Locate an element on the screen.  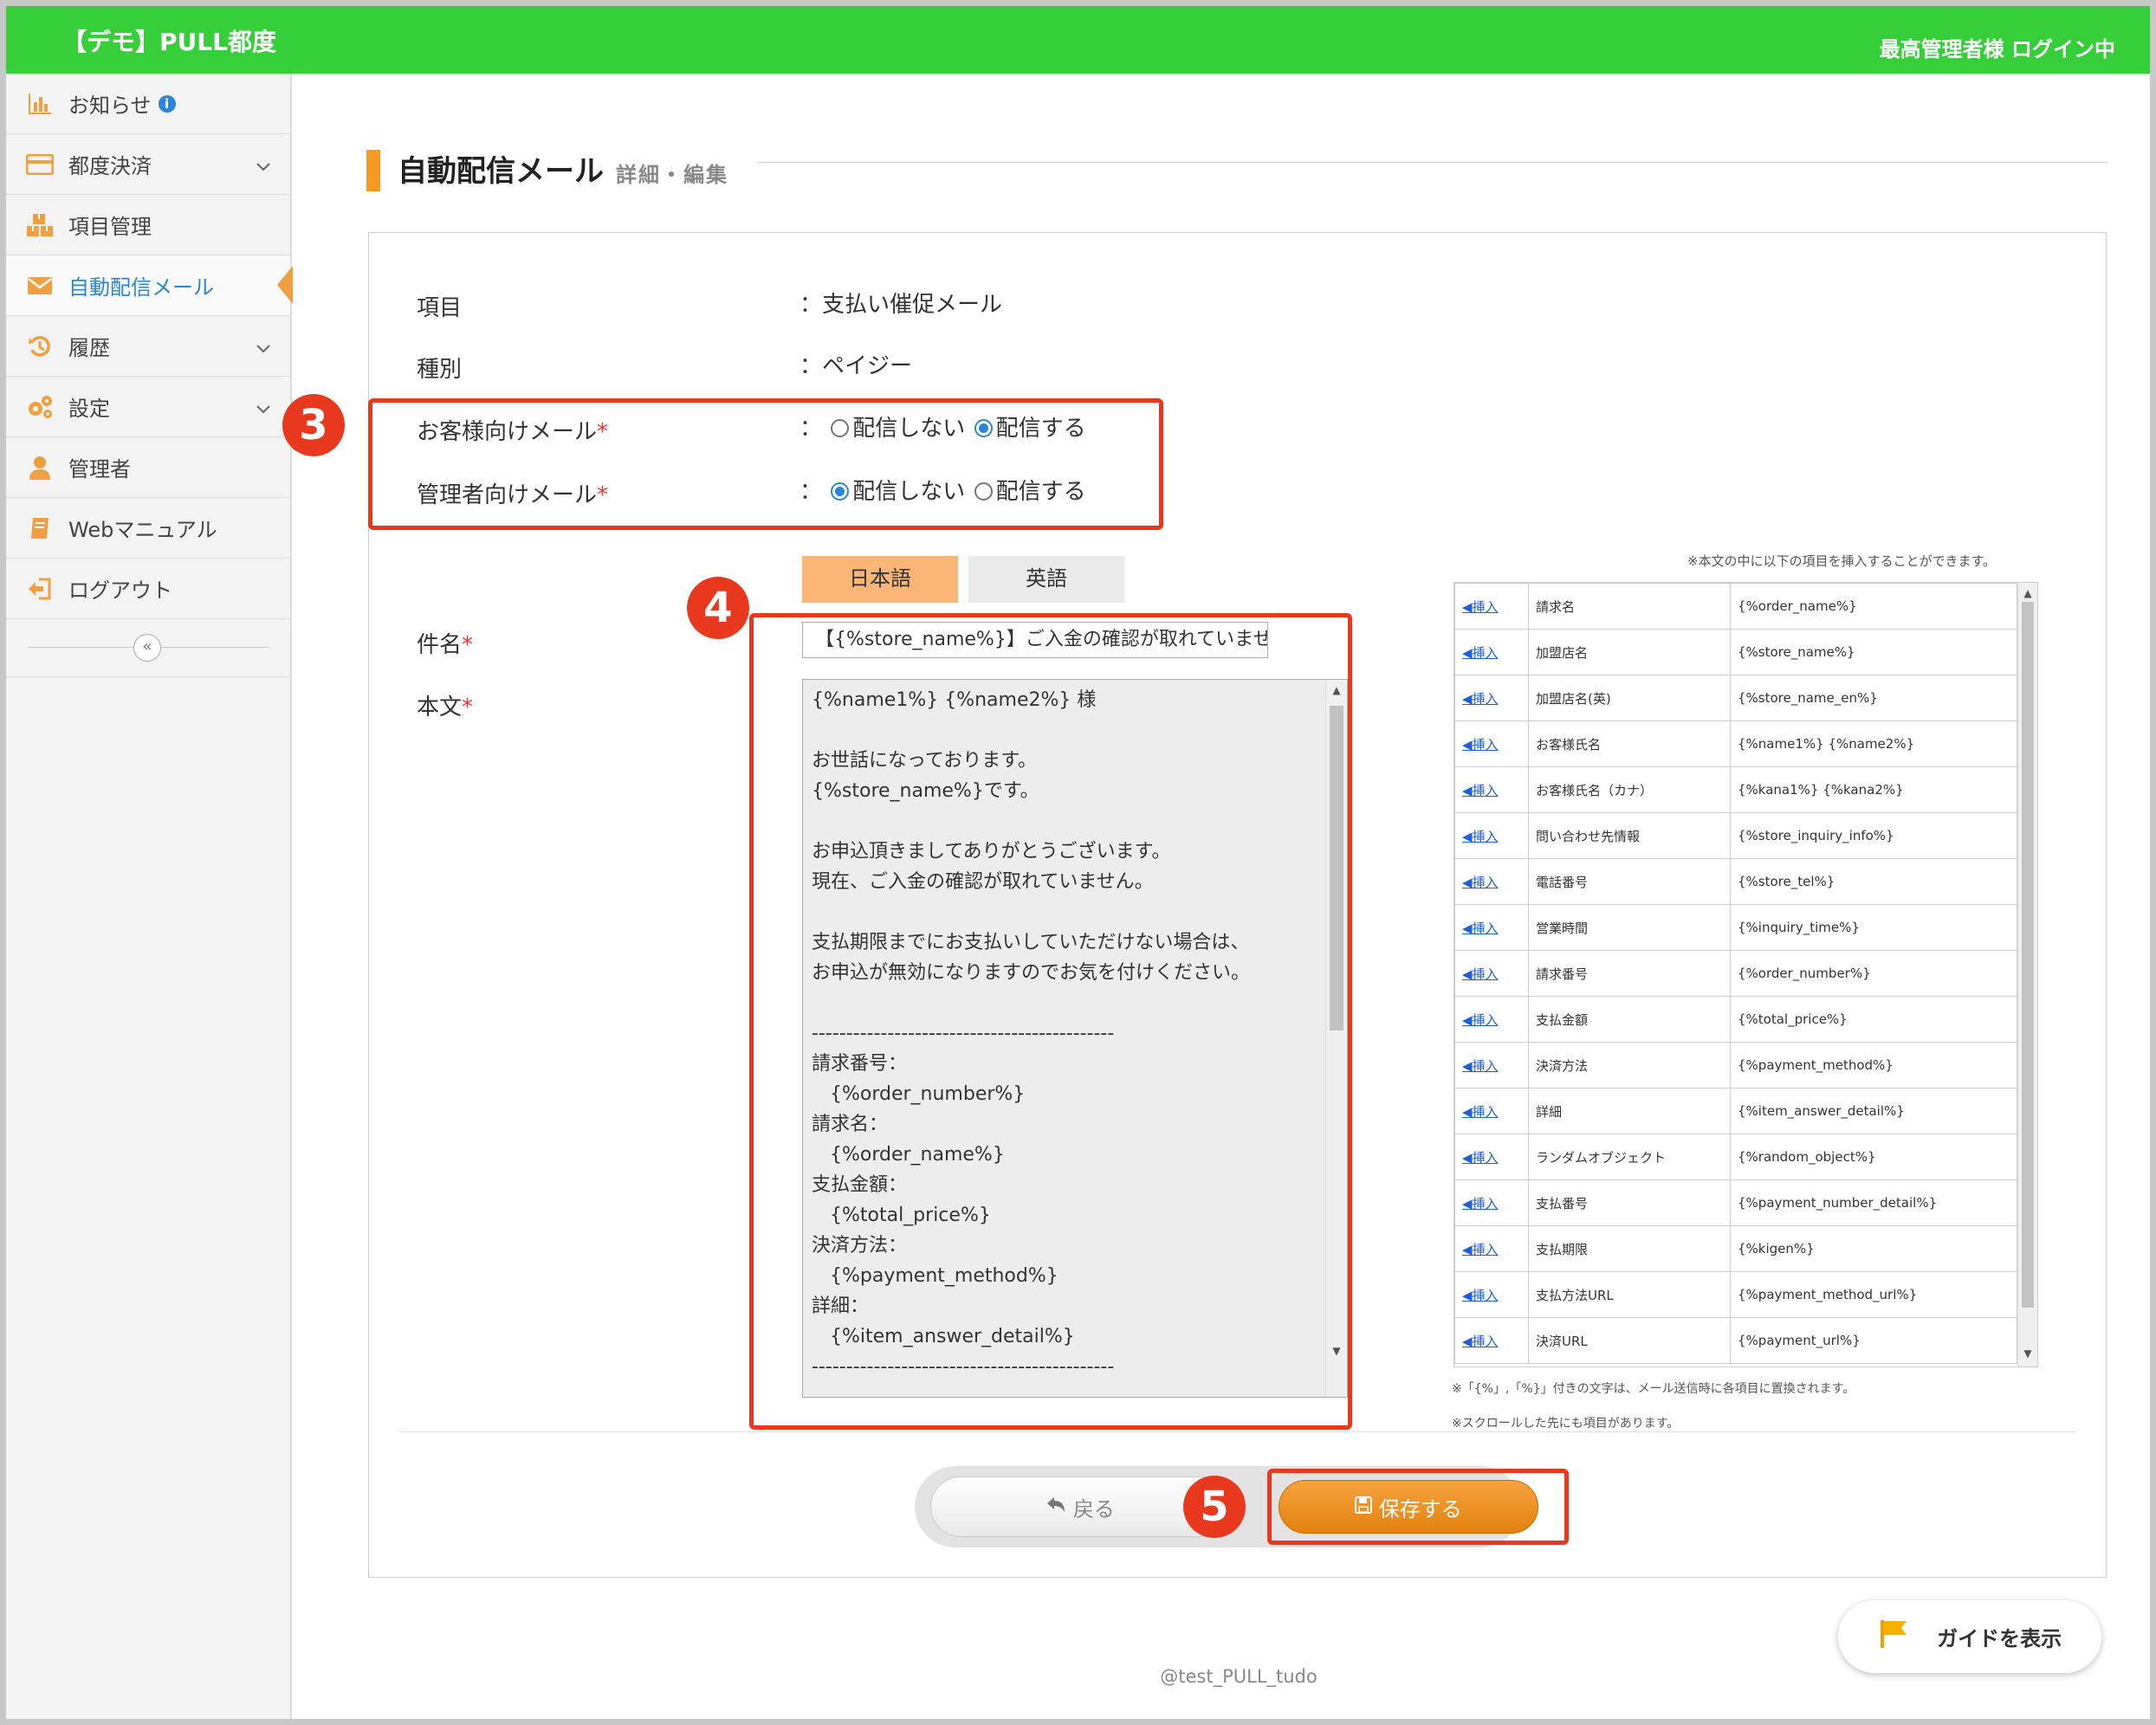
bar-chart-icon is located at coordinates (40, 104).